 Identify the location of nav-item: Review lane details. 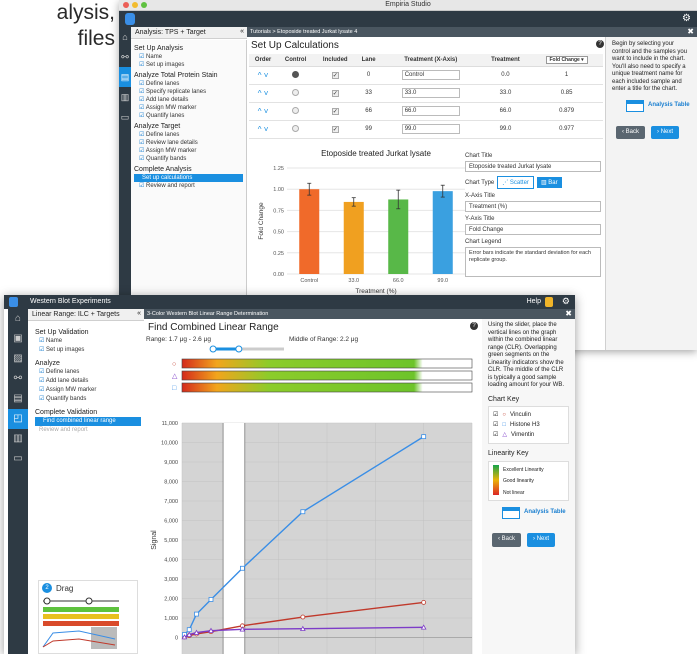
(188, 143).